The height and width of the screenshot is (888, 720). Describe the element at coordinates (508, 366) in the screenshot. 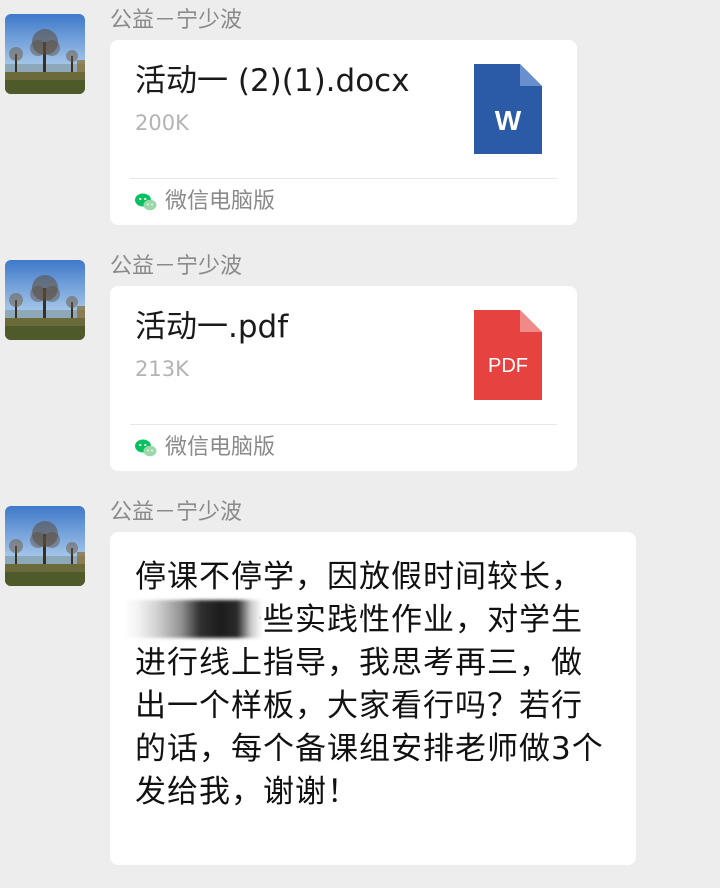

I see `file-icon-label: PDF` at that location.